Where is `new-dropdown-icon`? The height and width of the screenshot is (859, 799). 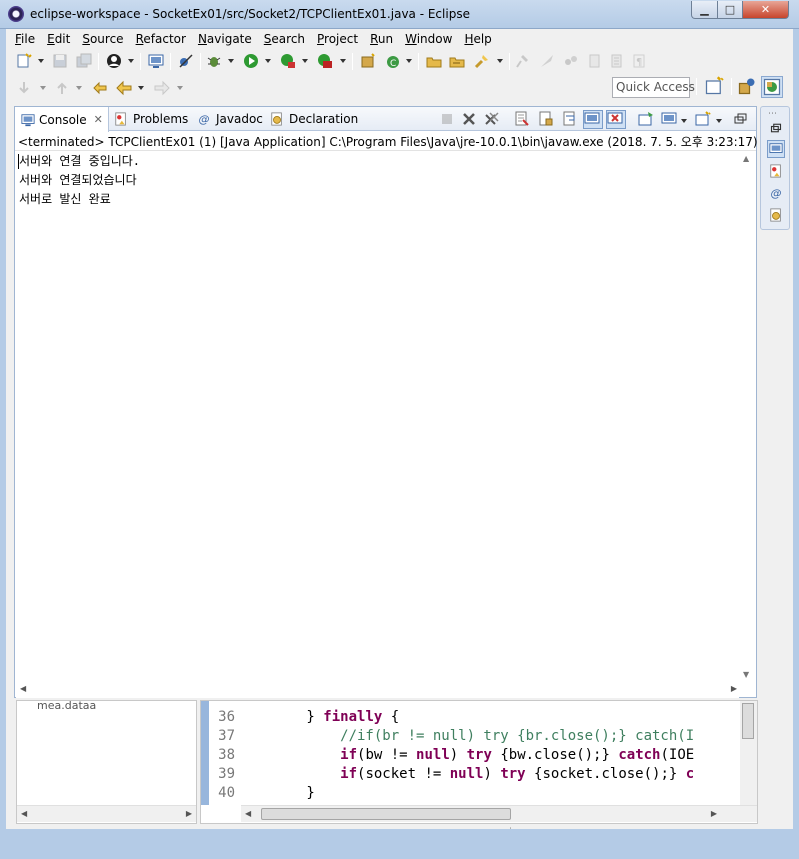
new-dropdown-icon is located at coordinates (41, 61).